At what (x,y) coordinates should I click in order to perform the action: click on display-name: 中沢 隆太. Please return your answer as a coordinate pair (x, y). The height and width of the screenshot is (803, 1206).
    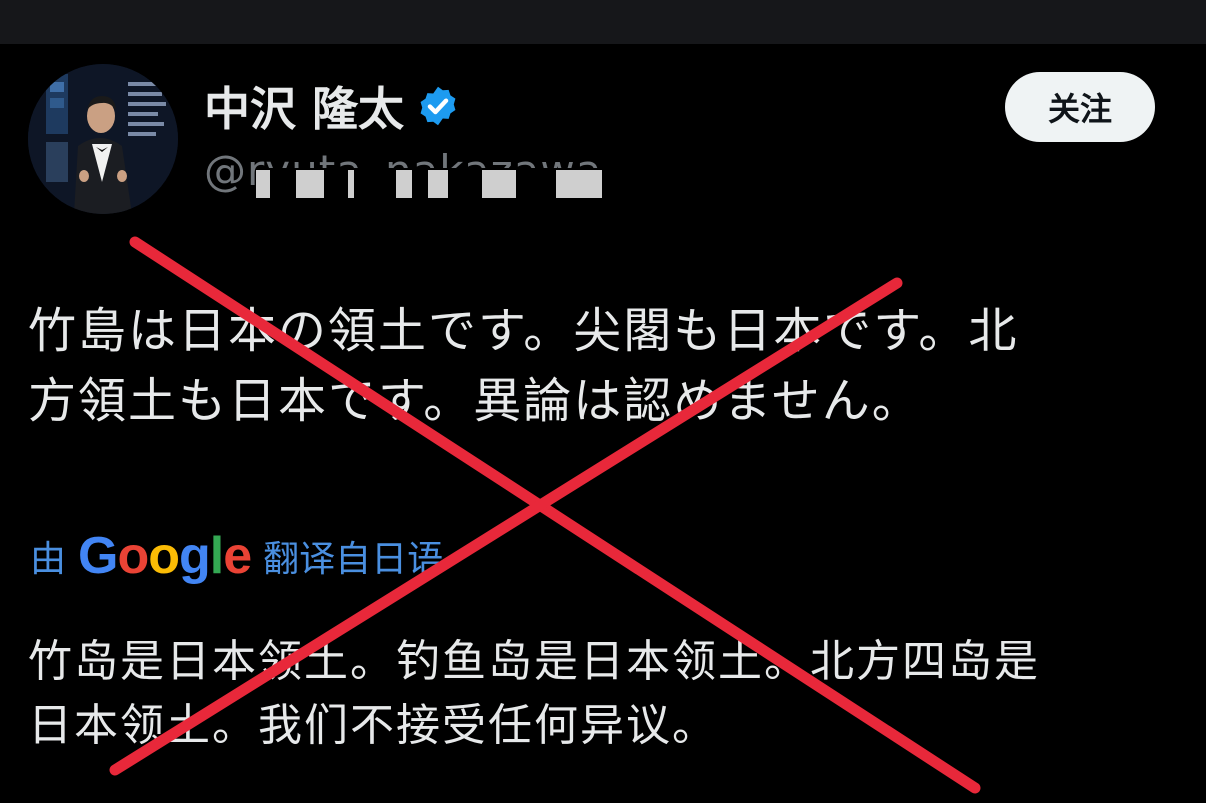
    Looking at the image, I should click on (332, 106).